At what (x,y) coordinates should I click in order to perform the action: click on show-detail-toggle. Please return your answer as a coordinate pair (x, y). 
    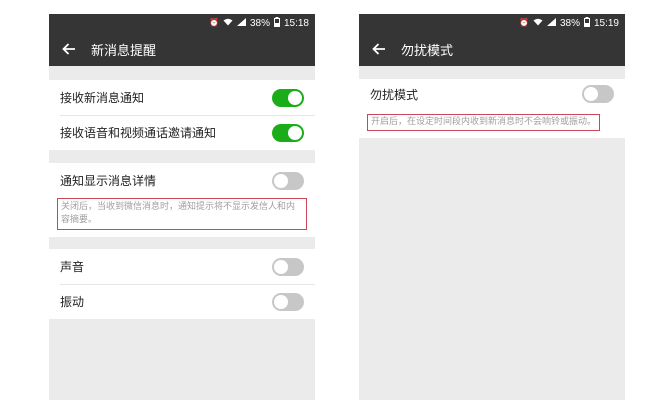
    Looking at the image, I should click on (288, 180).